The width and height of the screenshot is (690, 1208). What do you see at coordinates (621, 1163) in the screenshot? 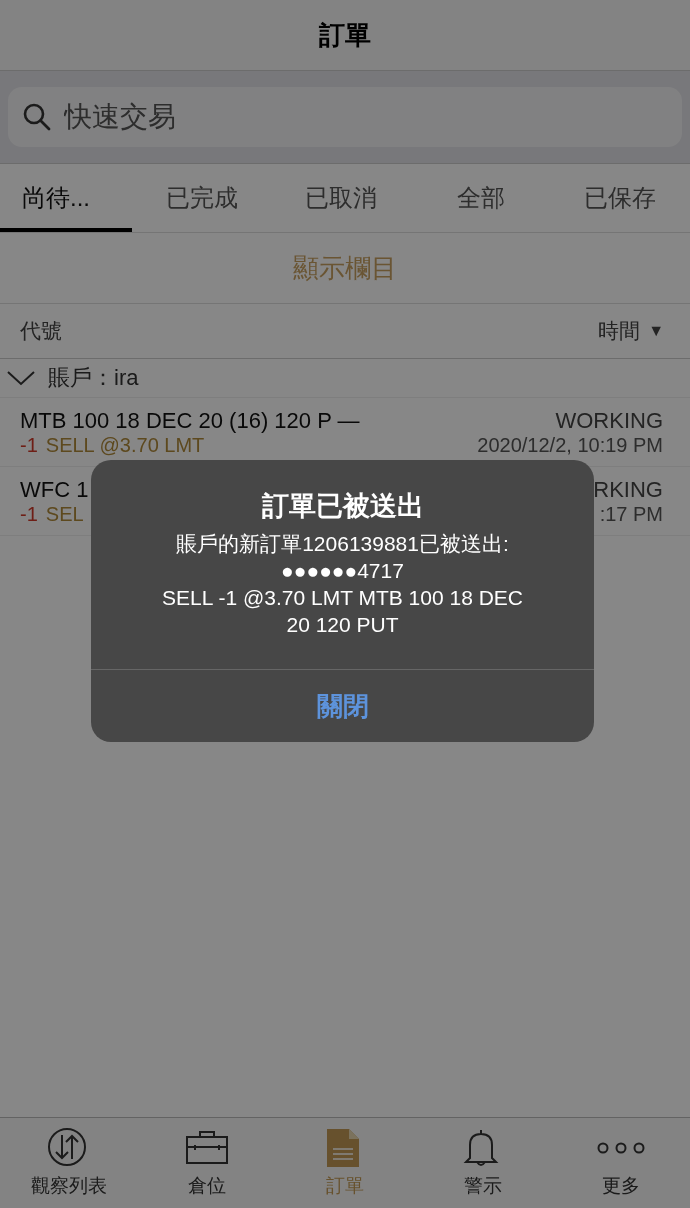
I see `tab-bar-item: 更多` at bounding box center [621, 1163].